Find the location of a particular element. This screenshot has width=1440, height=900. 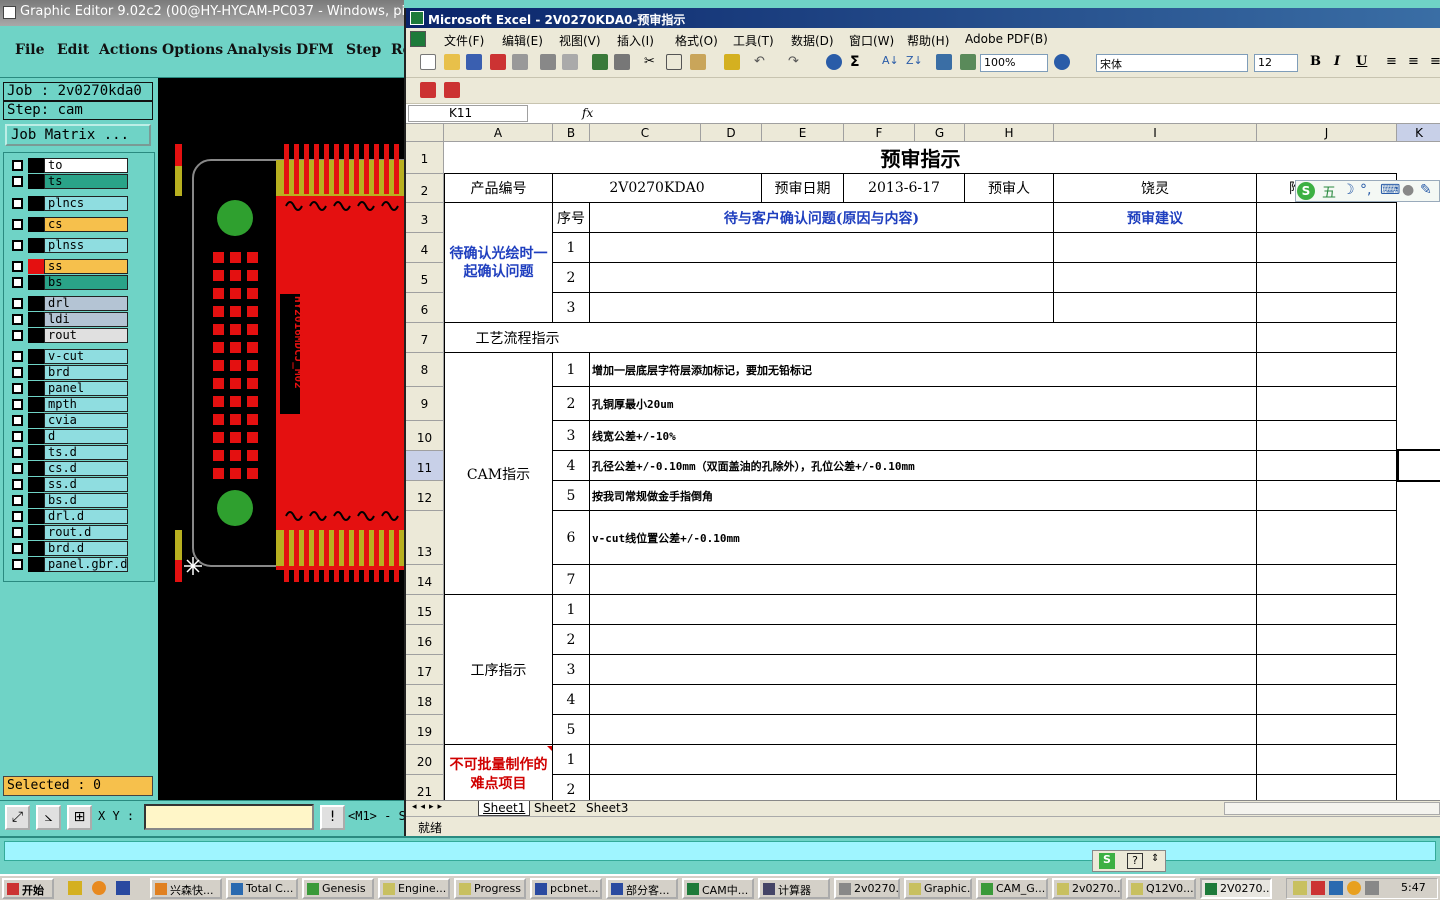

row-header-17: 17 is located at coordinates (425, 670).